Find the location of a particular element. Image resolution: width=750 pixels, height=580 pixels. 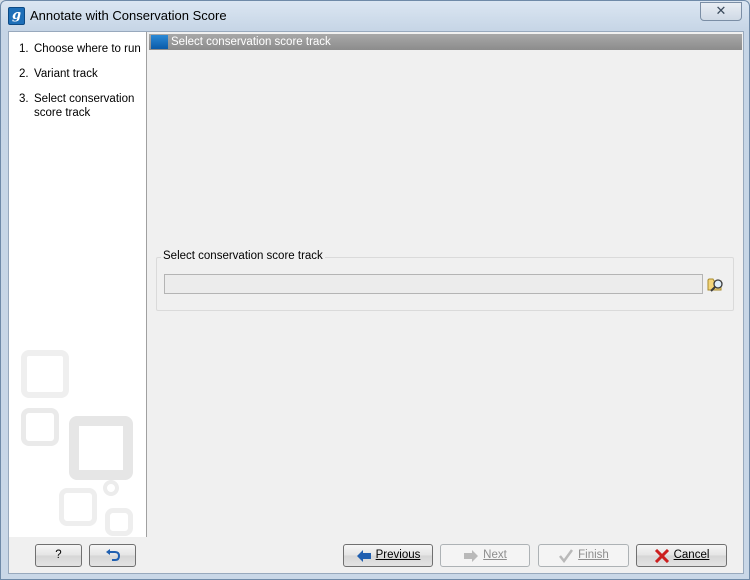

step-number: 1. is located at coordinates (24, 49).